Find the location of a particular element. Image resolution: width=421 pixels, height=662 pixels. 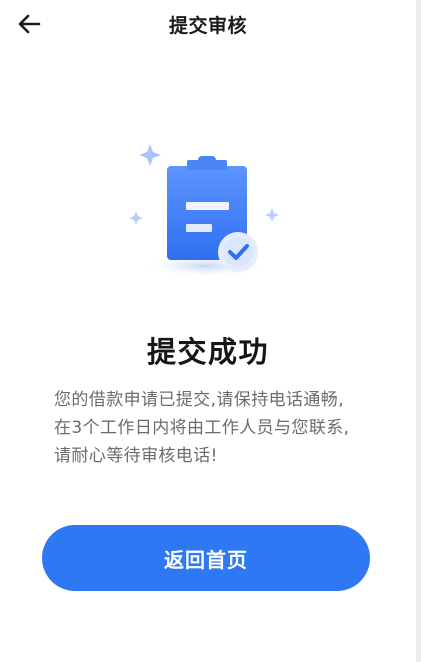

back-home-button: 返回首页 is located at coordinates (206, 558).